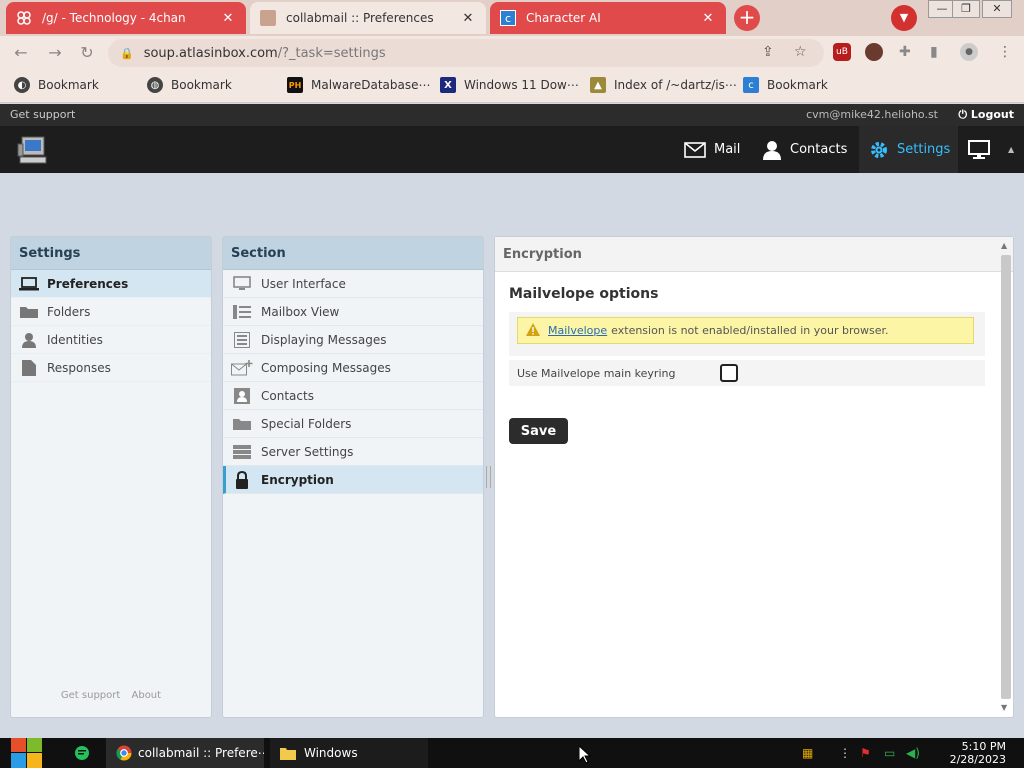  What do you see at coordinates (842, 52) in the screenshot?
I see `ublock-icon: uB` at bounding box center [842, 52].